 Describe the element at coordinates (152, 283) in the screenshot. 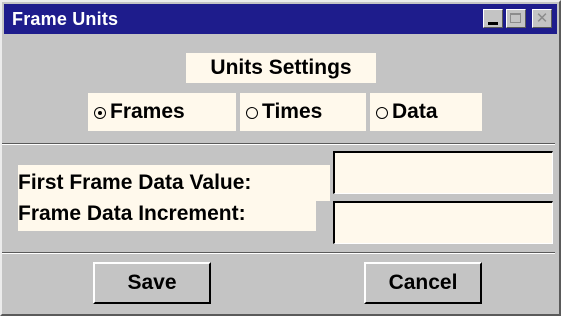

I see `save-button: Save` at that location.